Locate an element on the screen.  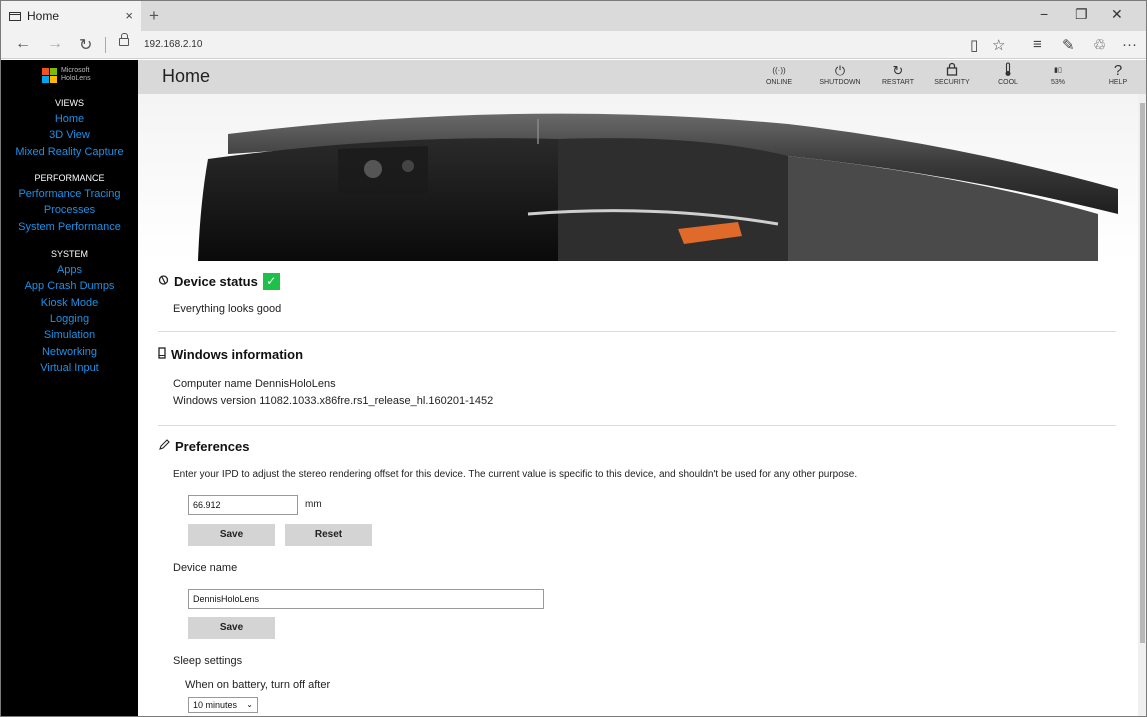
sidebar-item-kiosk-mode: Kiosk Mode is located at coordinates (69, 303).